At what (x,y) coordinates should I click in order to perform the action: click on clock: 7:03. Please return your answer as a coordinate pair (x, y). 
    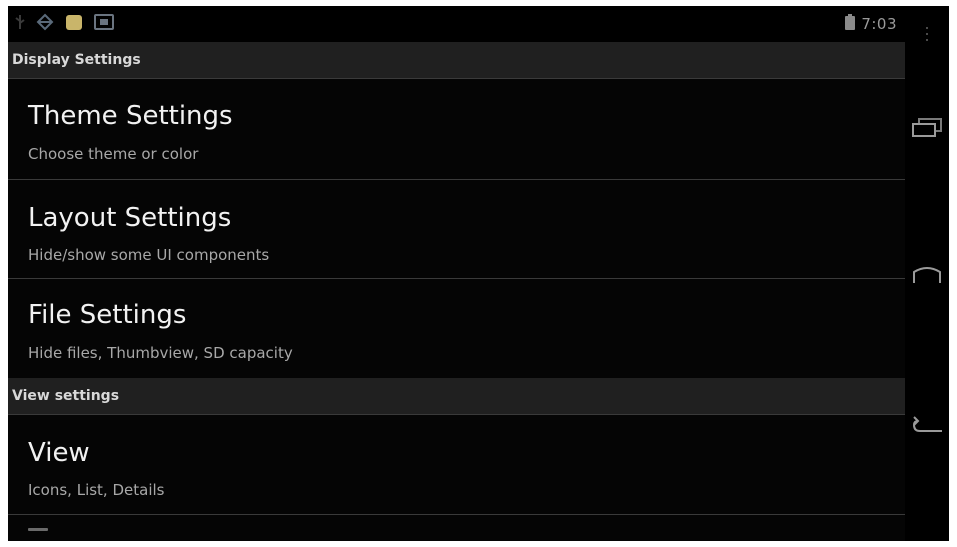
    Looking at the image, I should click on (879, 24).